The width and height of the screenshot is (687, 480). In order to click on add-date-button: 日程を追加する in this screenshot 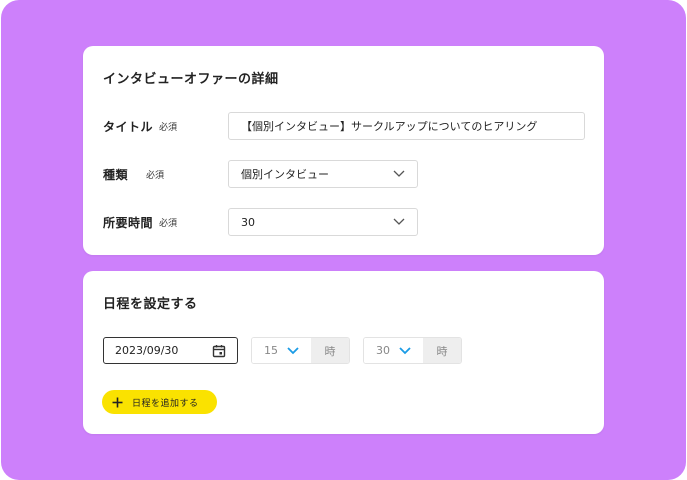, I will do `click(159, 402)`.